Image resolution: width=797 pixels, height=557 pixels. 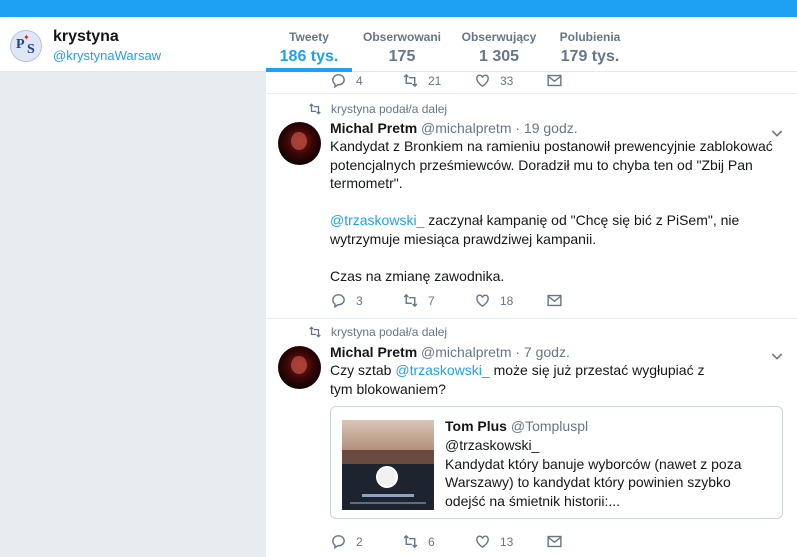 What do you see at coordinates (507, 541) in the screenshot?
I see `like-count: 13` at bounding box center [507, 541].